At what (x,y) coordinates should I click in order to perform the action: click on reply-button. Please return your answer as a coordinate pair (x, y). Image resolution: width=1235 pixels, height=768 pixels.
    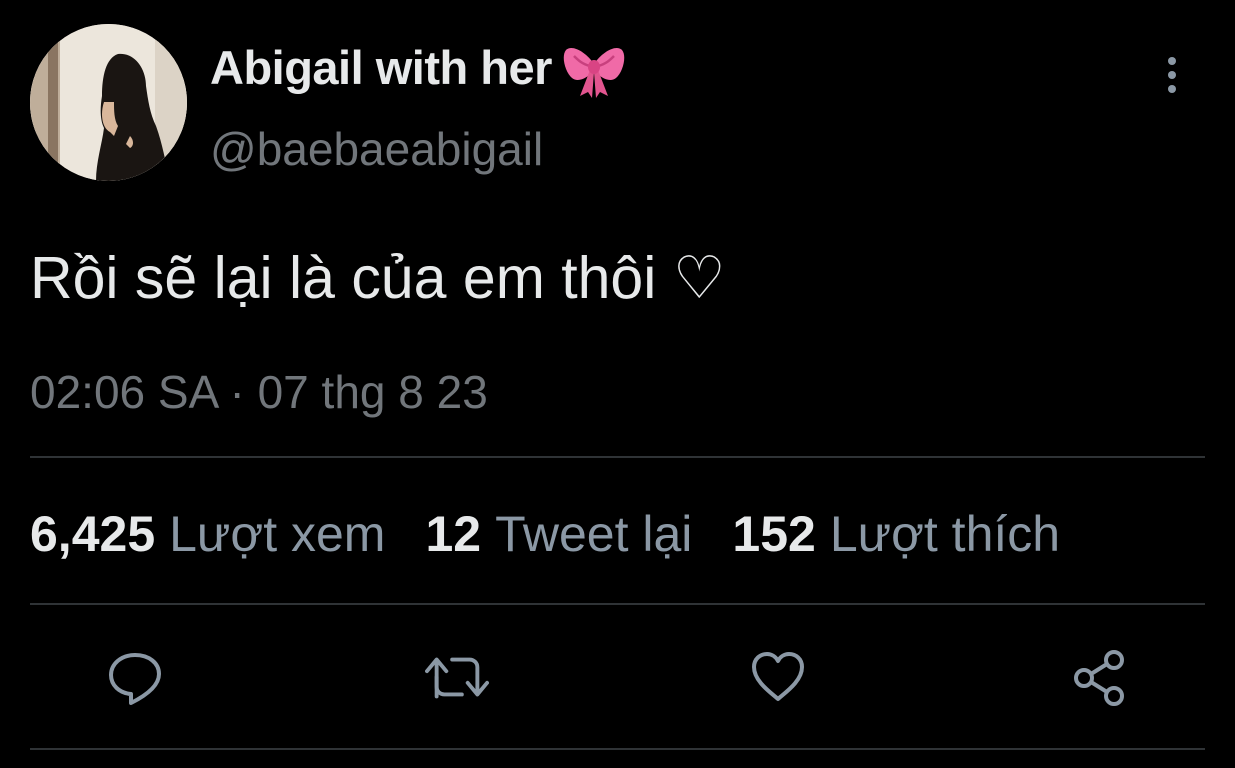
    Looking at the image, I should click on (135, 677).